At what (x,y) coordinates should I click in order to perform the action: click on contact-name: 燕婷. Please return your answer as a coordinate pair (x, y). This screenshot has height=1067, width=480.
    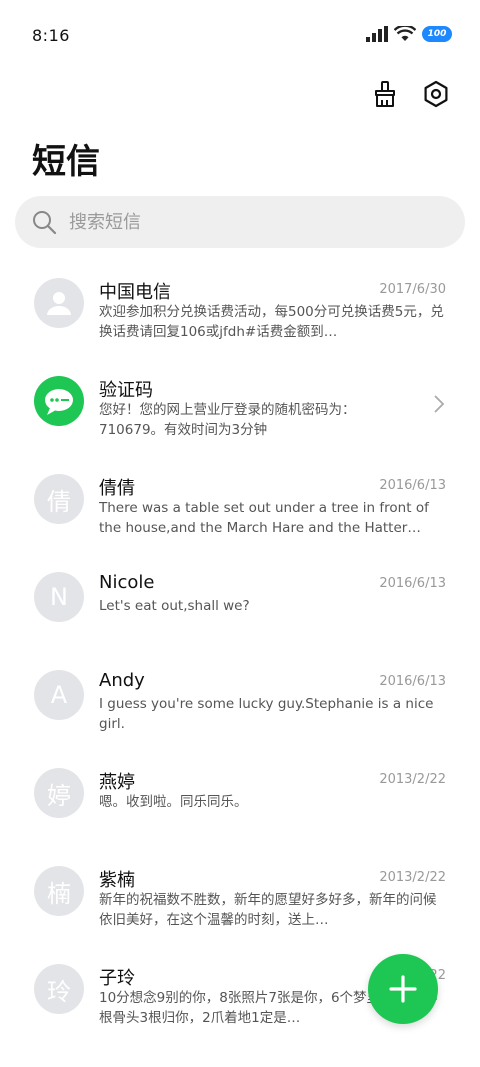
    Looking at the image, I should click on (117, 782).